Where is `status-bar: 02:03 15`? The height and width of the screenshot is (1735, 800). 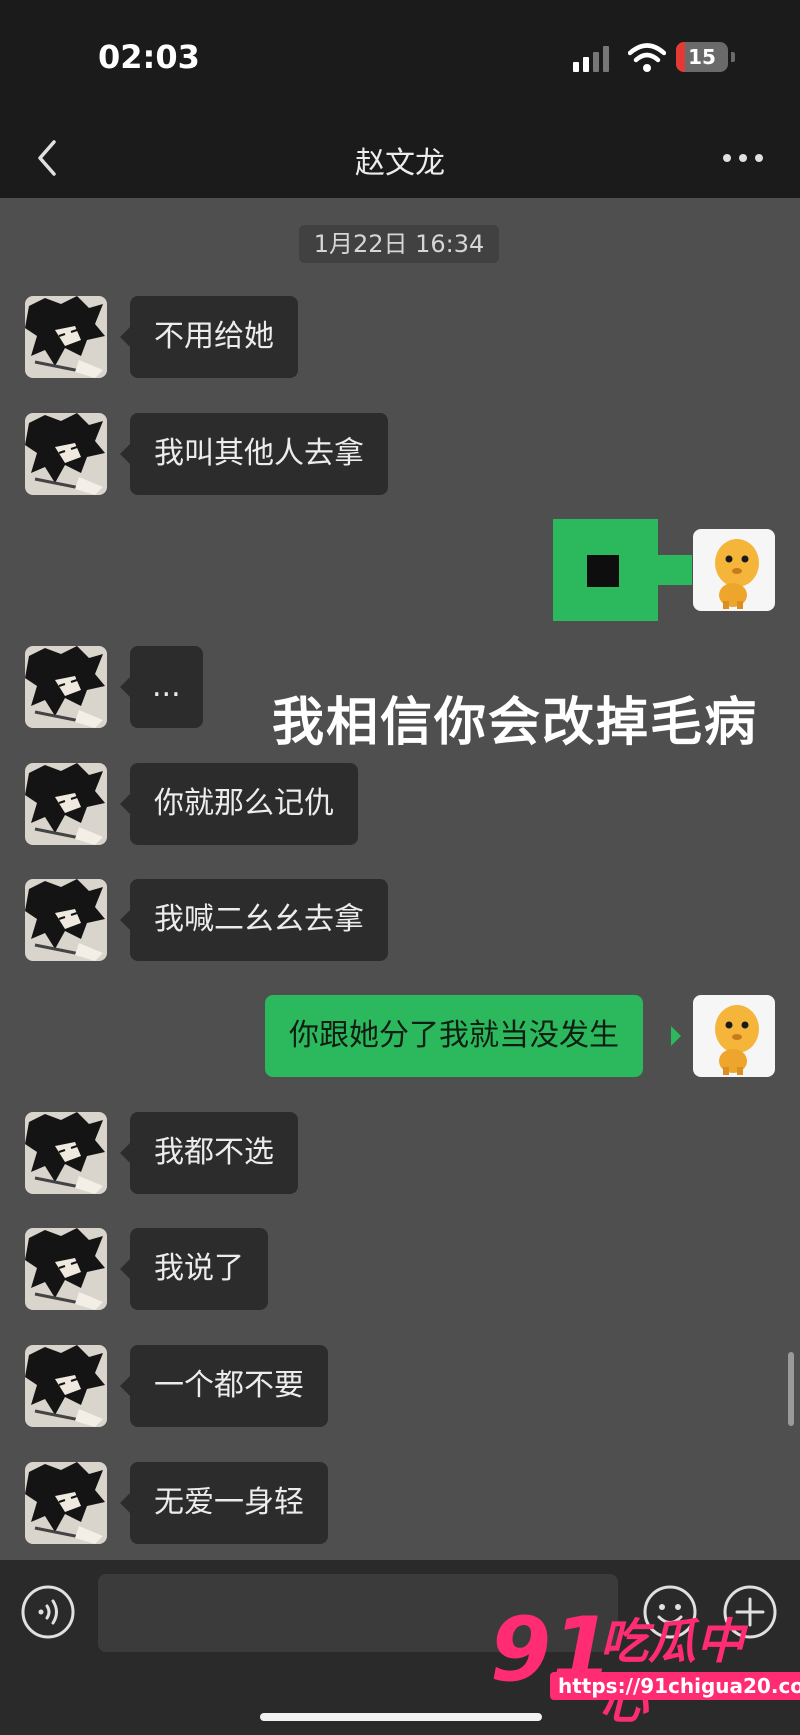 status-bar: 02:03 15 is located at coordinates (400, 59).